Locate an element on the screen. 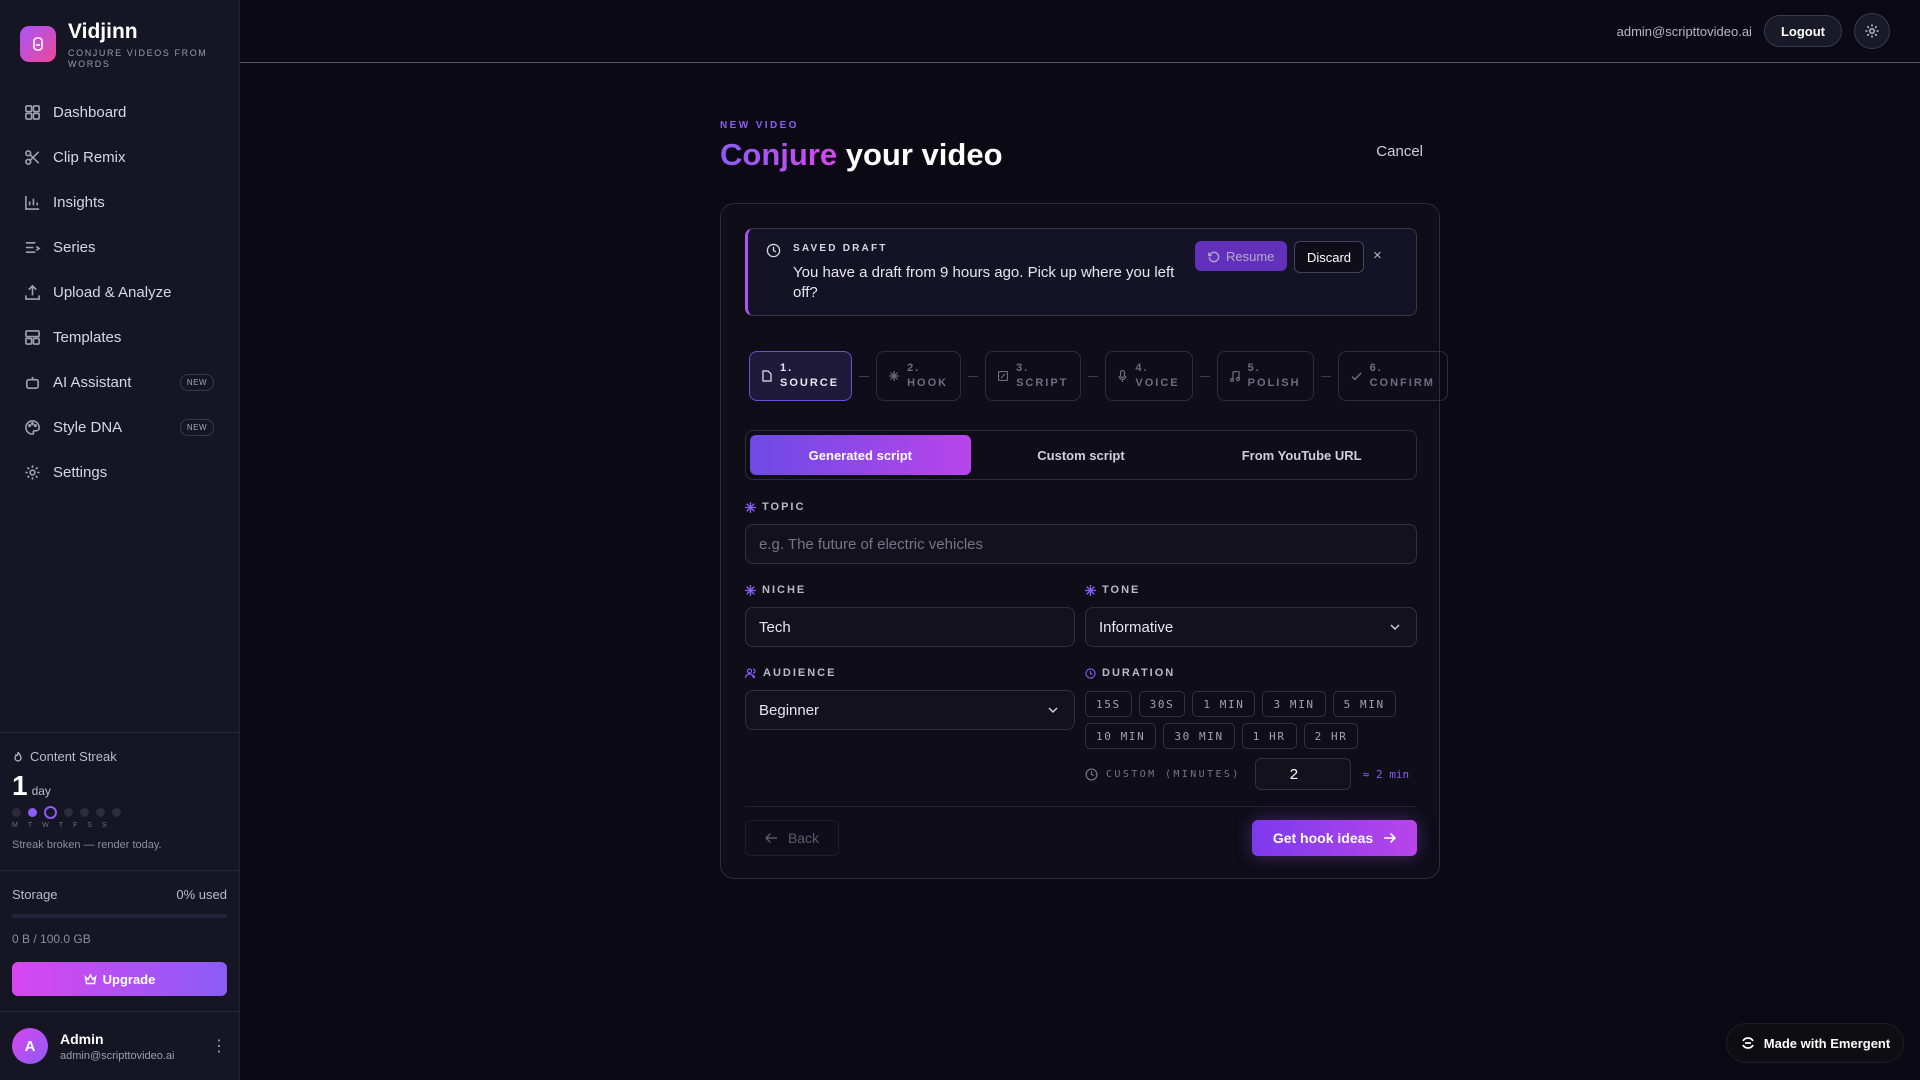 The image size is (1920, 1080). niche-label-text: NICHE is located at coordinates (784, 590).